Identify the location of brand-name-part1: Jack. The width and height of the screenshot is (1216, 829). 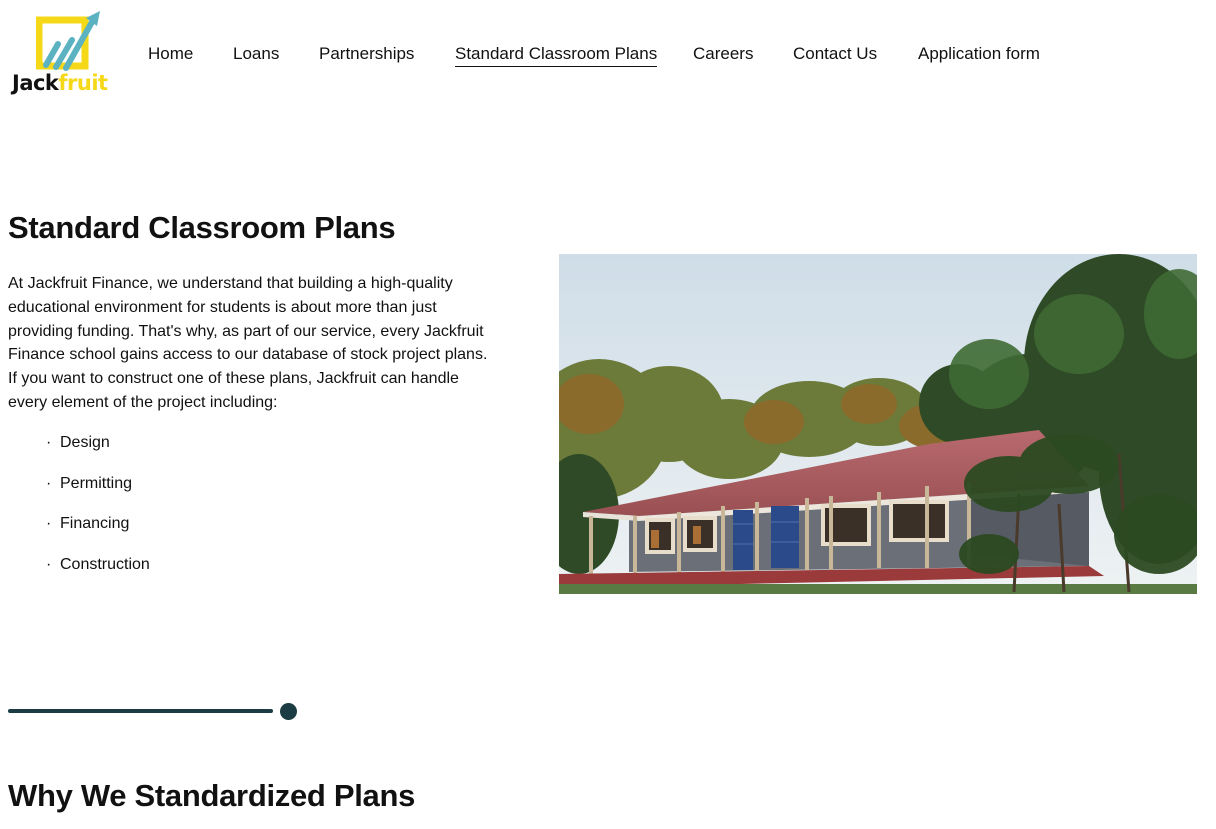
(35, 83).